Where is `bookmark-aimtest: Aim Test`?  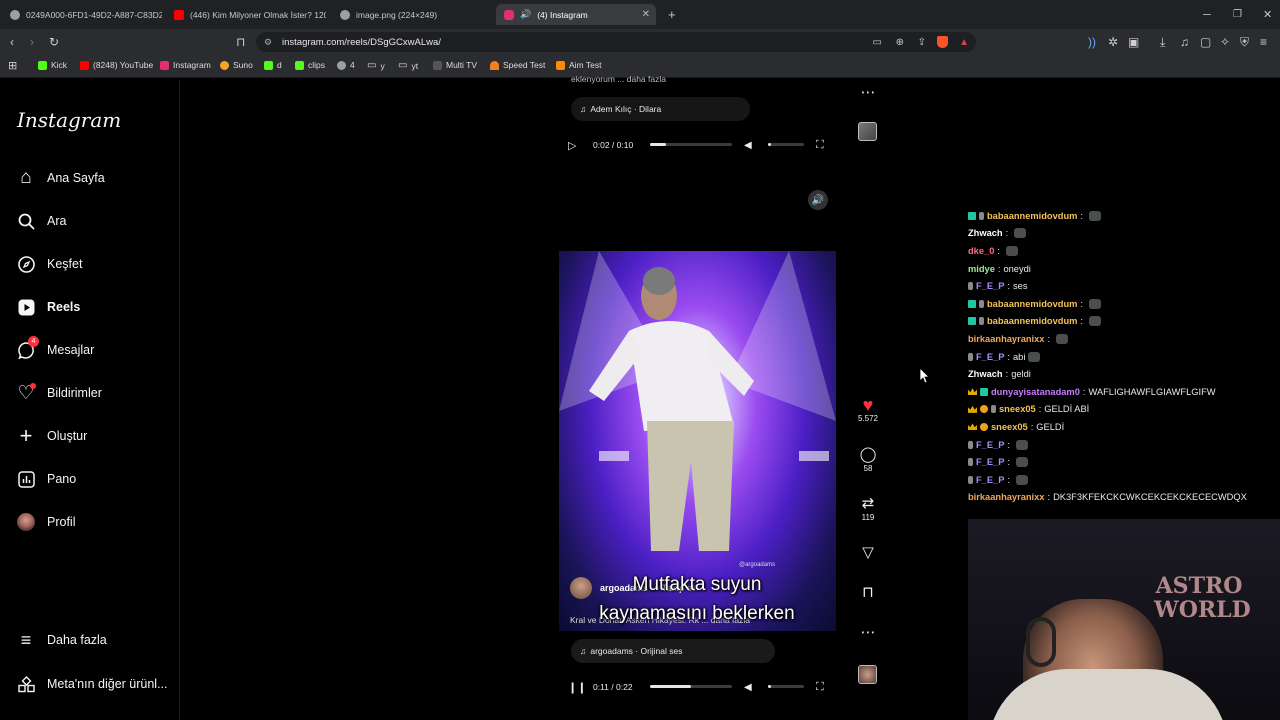 bookmark-aimtest: Aim Test is located at coordinates (578, 65).